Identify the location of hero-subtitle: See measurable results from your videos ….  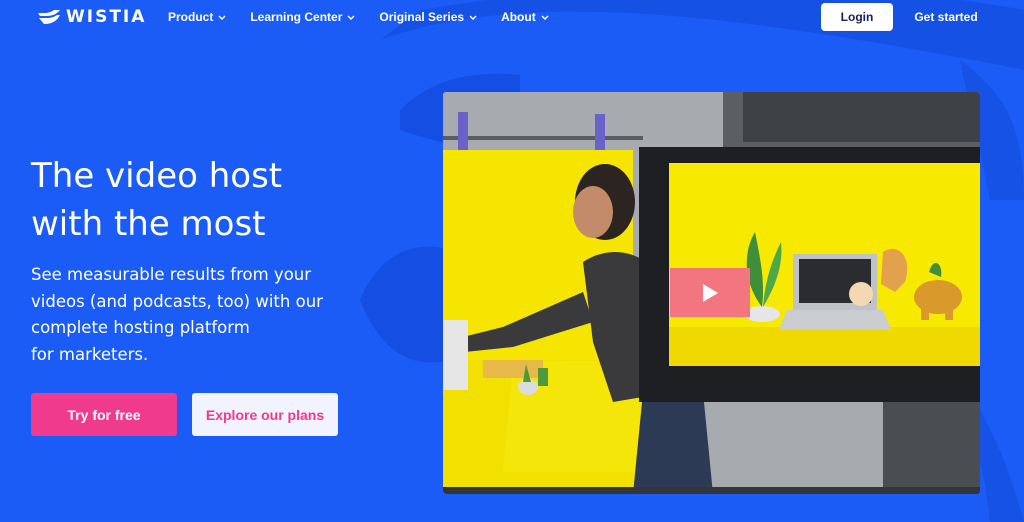
(191, 315).